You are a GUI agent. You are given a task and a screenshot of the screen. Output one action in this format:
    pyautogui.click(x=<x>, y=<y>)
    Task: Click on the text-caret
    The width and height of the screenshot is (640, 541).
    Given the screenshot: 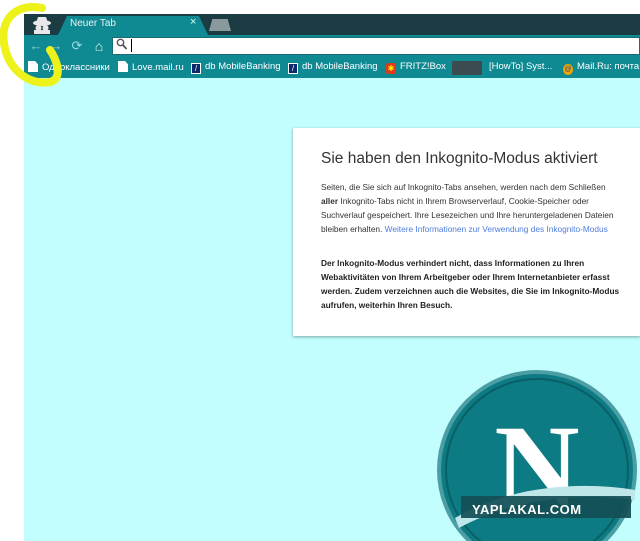 What is the action you would take?
    pyautogui.click(x=131, y=45)
    